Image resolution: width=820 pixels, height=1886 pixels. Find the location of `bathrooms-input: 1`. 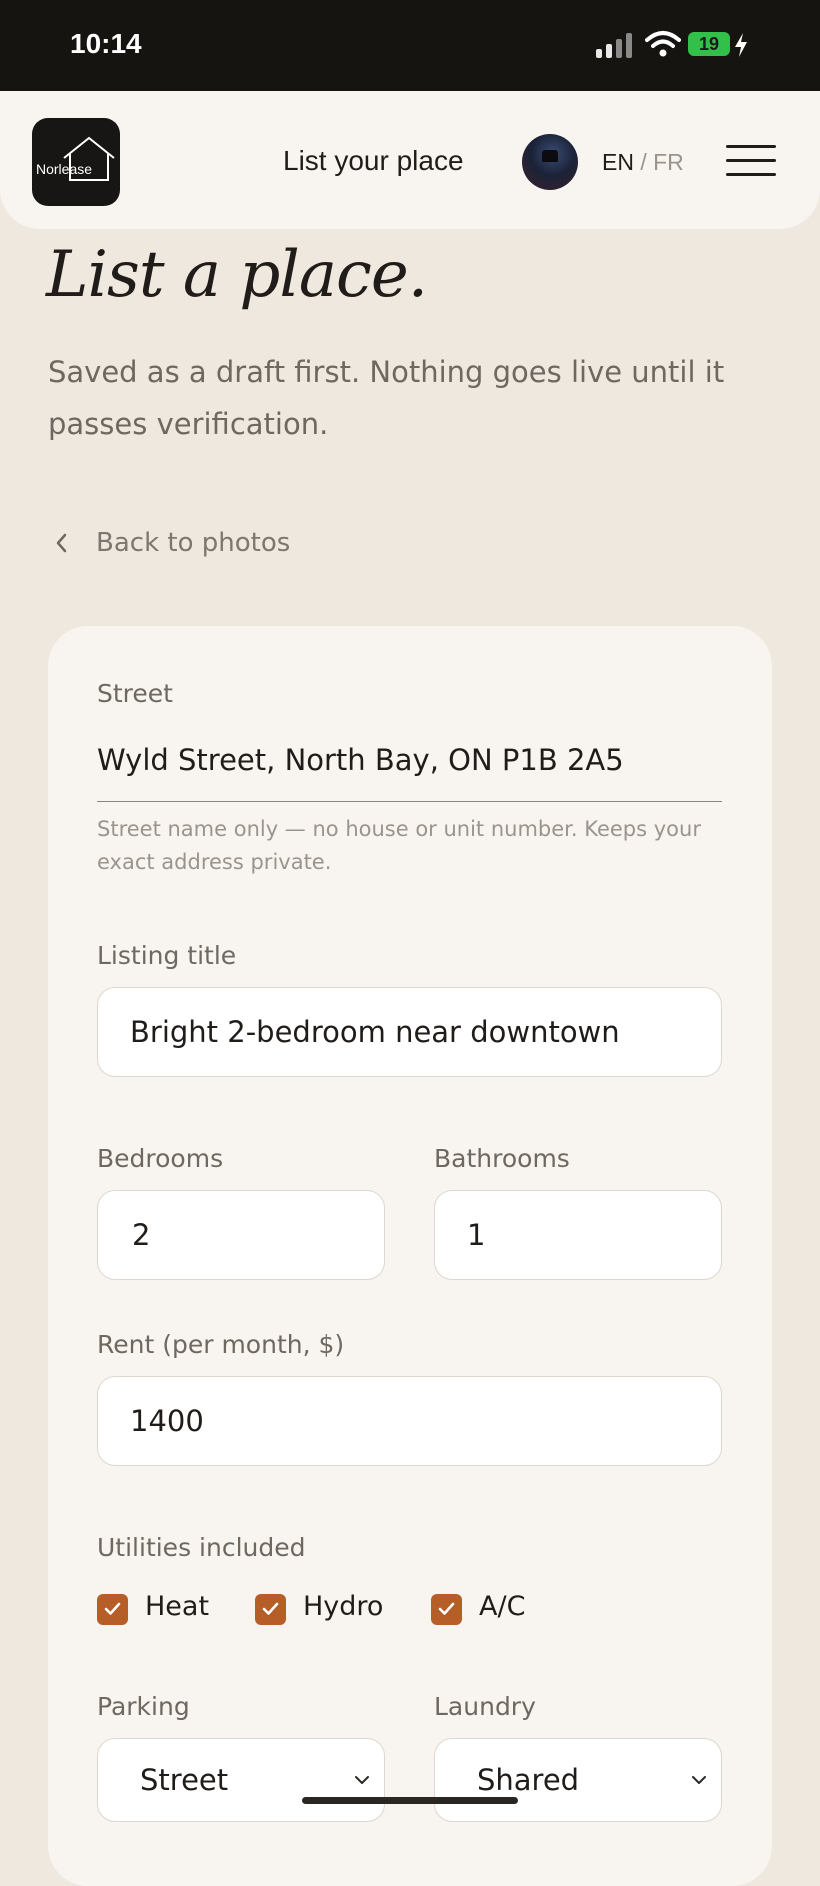

bathrooms-input: 1 is located at coordinates (578, 1235).